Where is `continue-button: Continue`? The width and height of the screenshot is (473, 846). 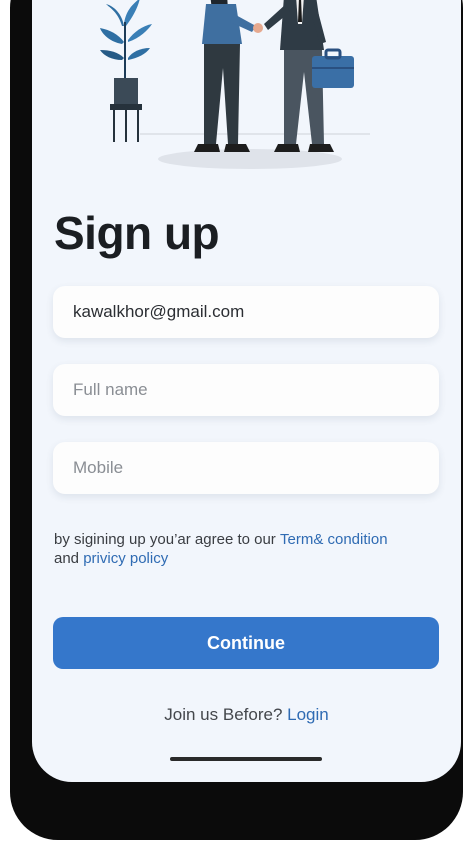 continue-button: Continue is located at coordinates (246, 643).